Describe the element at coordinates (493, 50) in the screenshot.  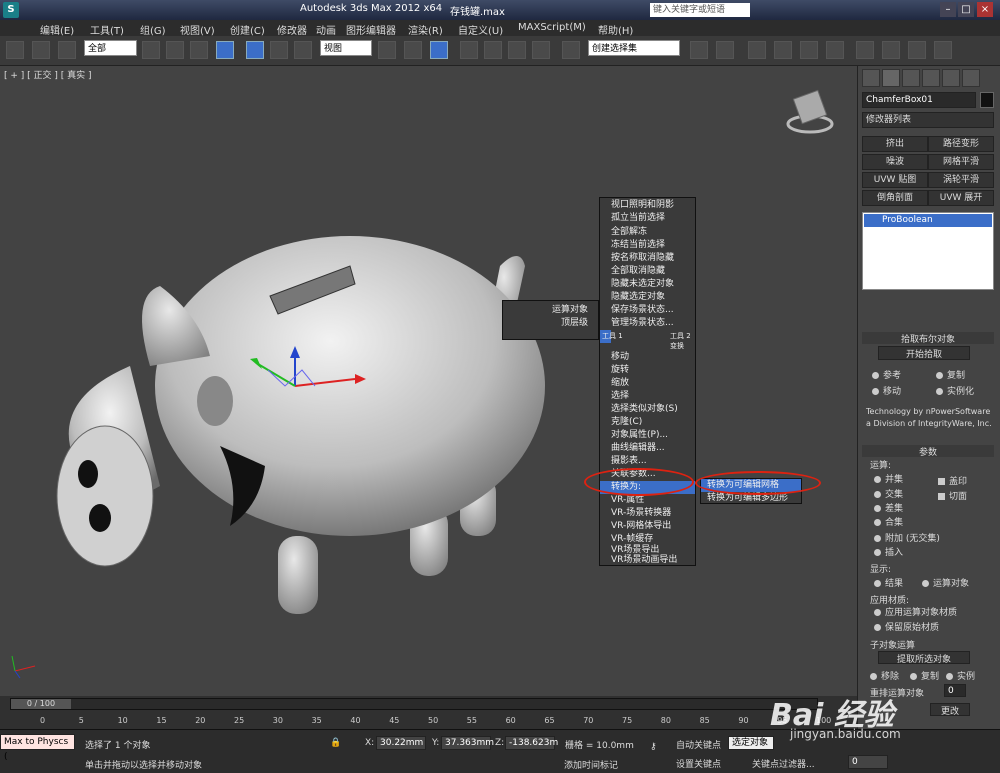
I see `angle-snap-icon` at that location.